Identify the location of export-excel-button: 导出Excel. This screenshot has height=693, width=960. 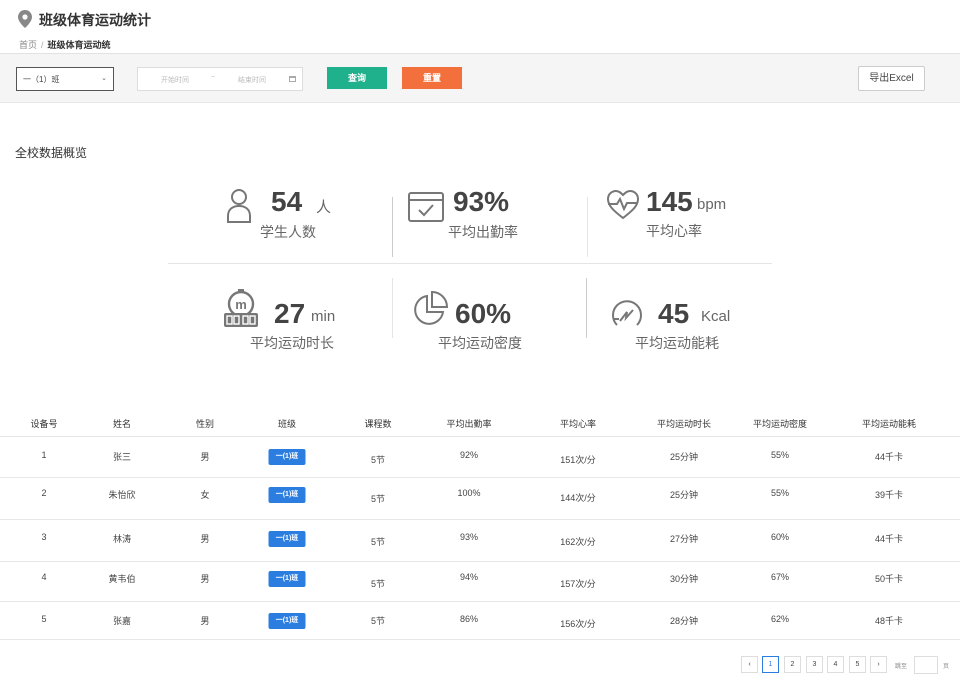
(891, 78).